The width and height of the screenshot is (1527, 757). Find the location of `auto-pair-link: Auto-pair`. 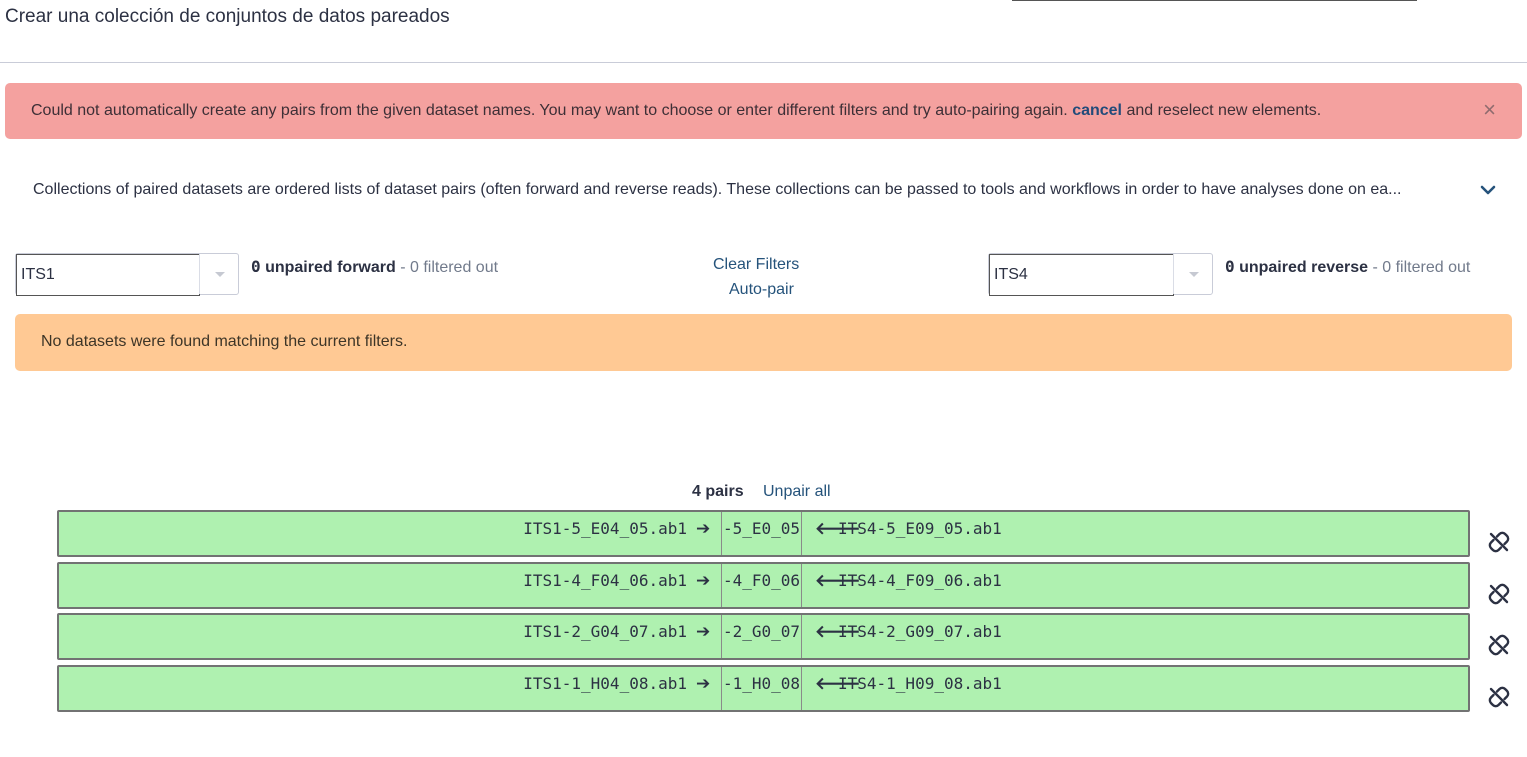

auto-pair-link: Auto-pair is located at coordinates (761, 290).